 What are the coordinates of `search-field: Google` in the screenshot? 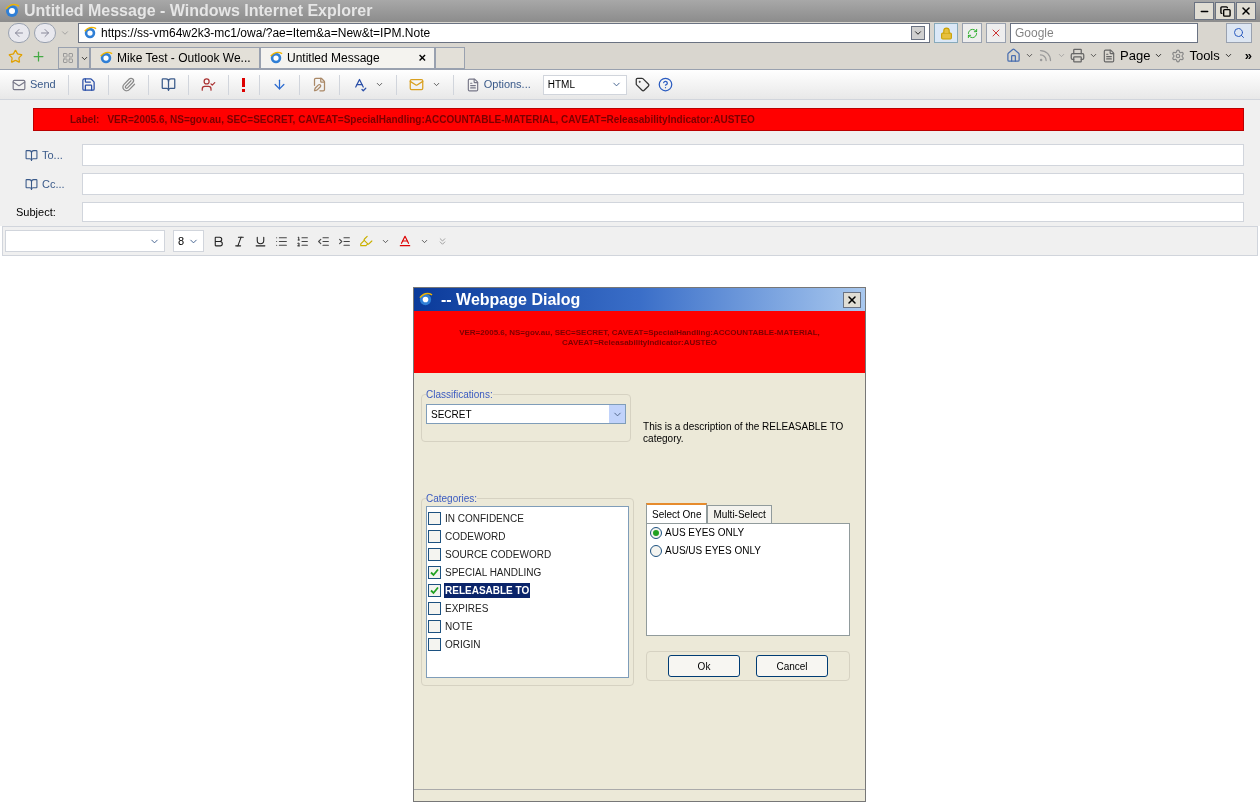 It's located at (1104, 33).